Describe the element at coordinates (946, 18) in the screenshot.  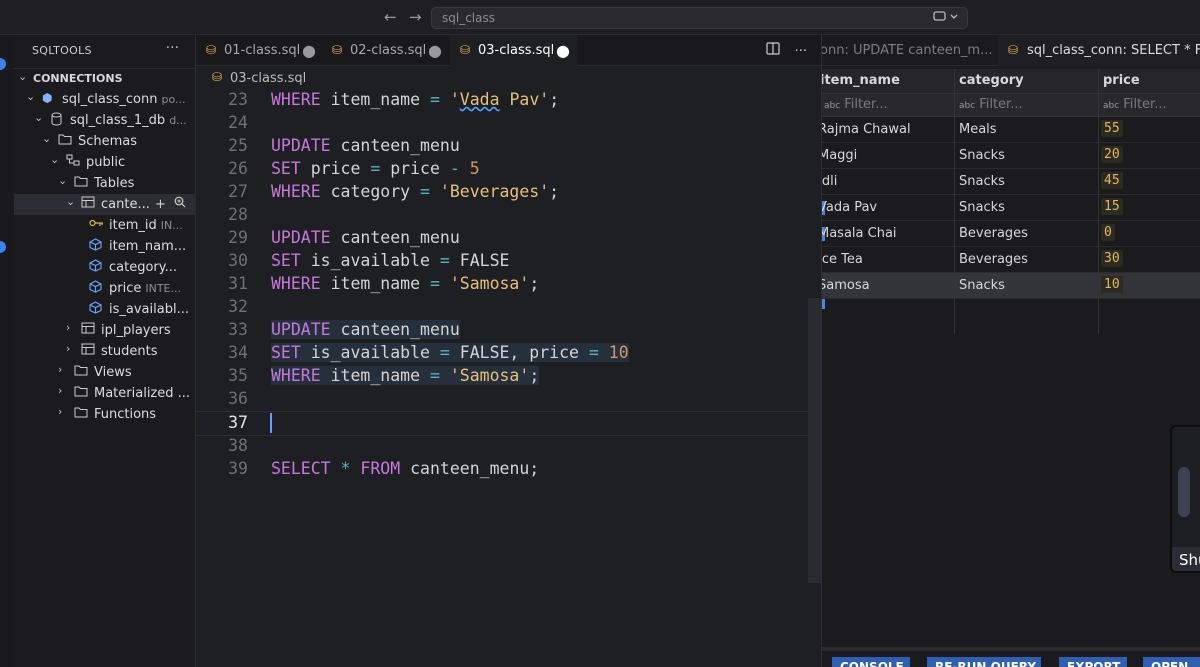
I see `copilot-icon` at that location.